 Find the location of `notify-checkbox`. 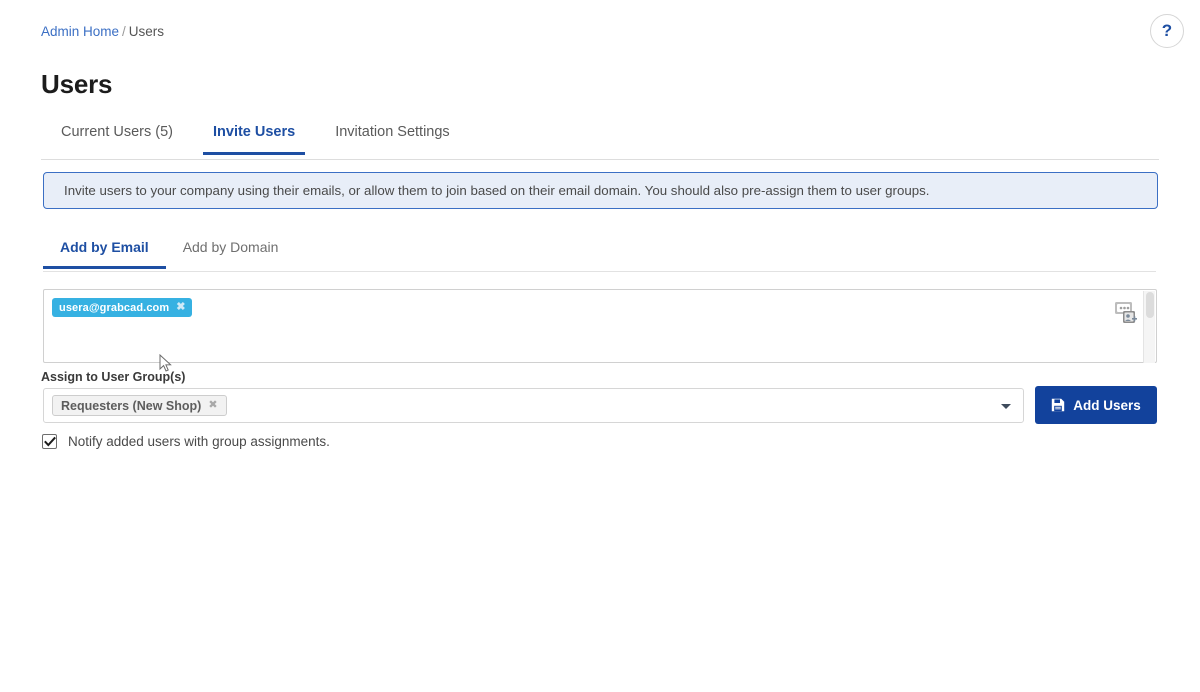

notify-checkbox is located at coordinates (49, 441).